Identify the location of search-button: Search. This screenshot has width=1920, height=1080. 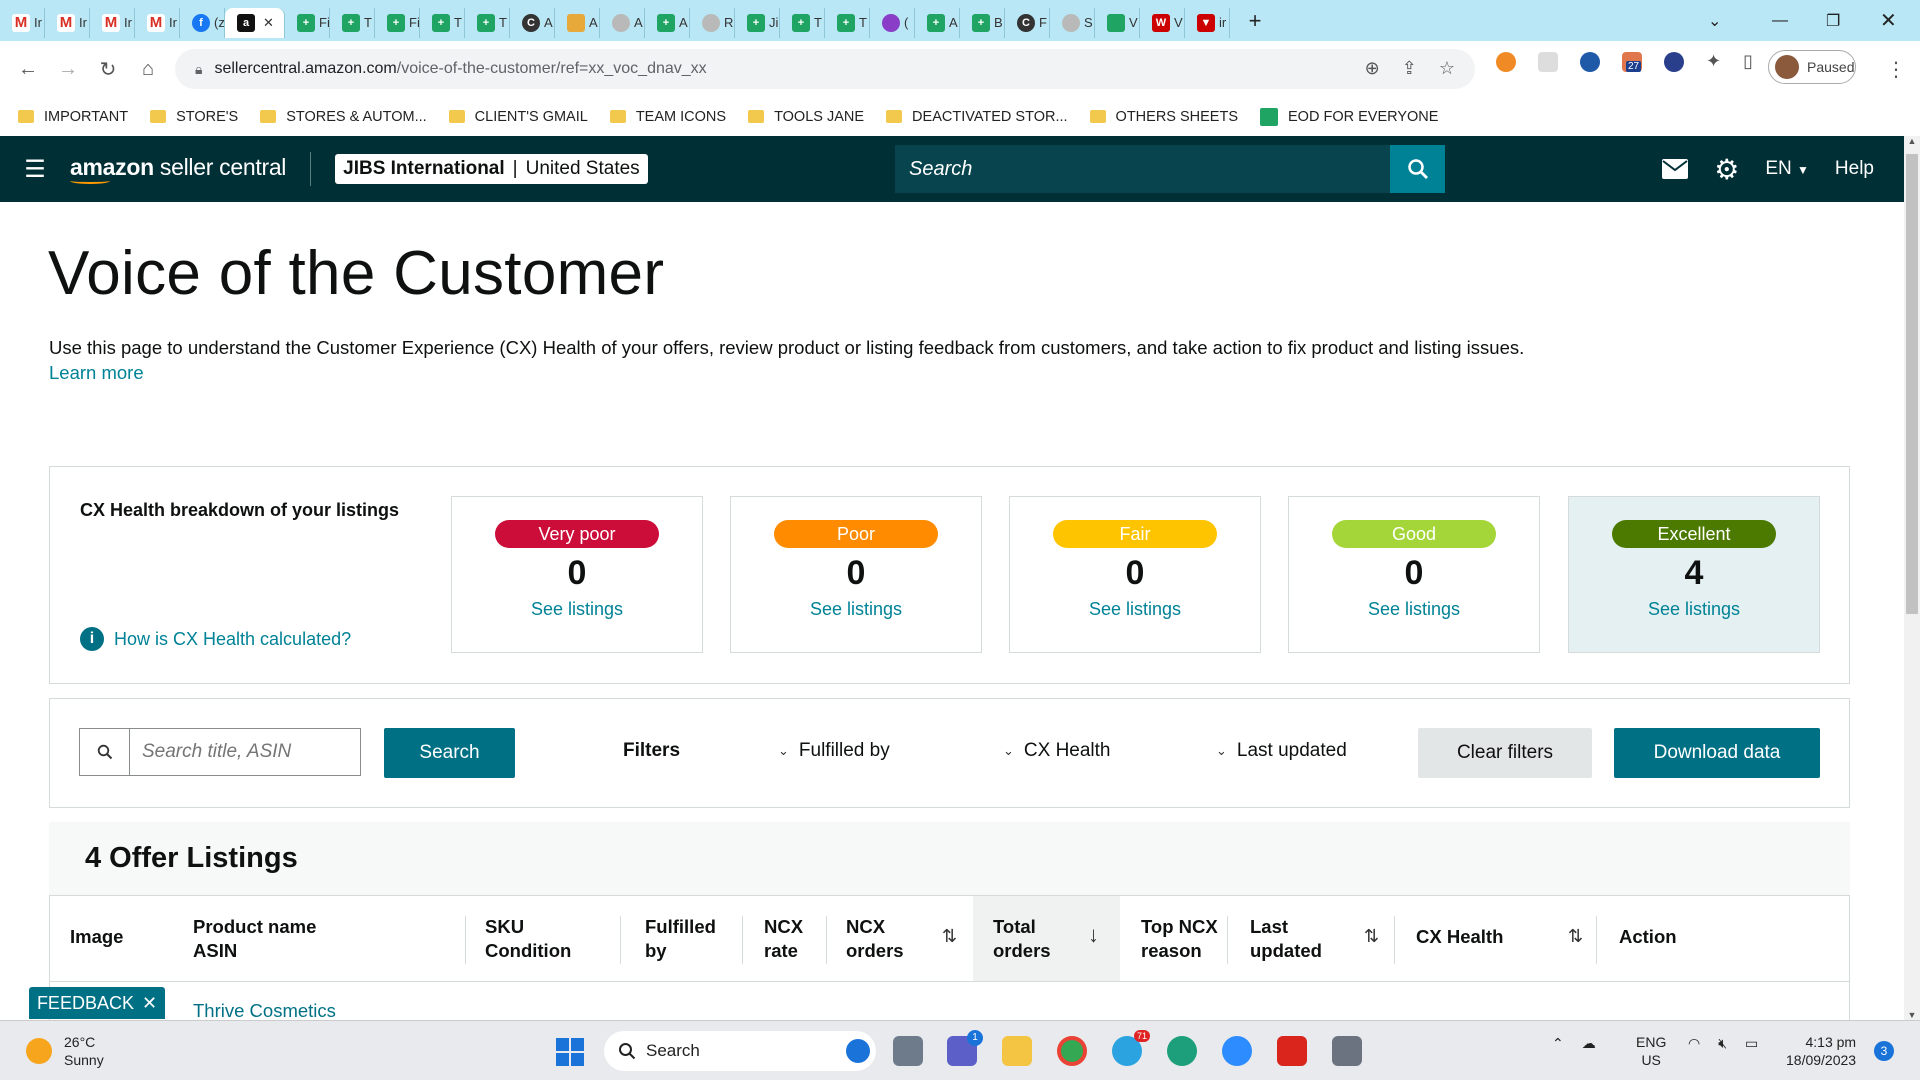
(449, 753).